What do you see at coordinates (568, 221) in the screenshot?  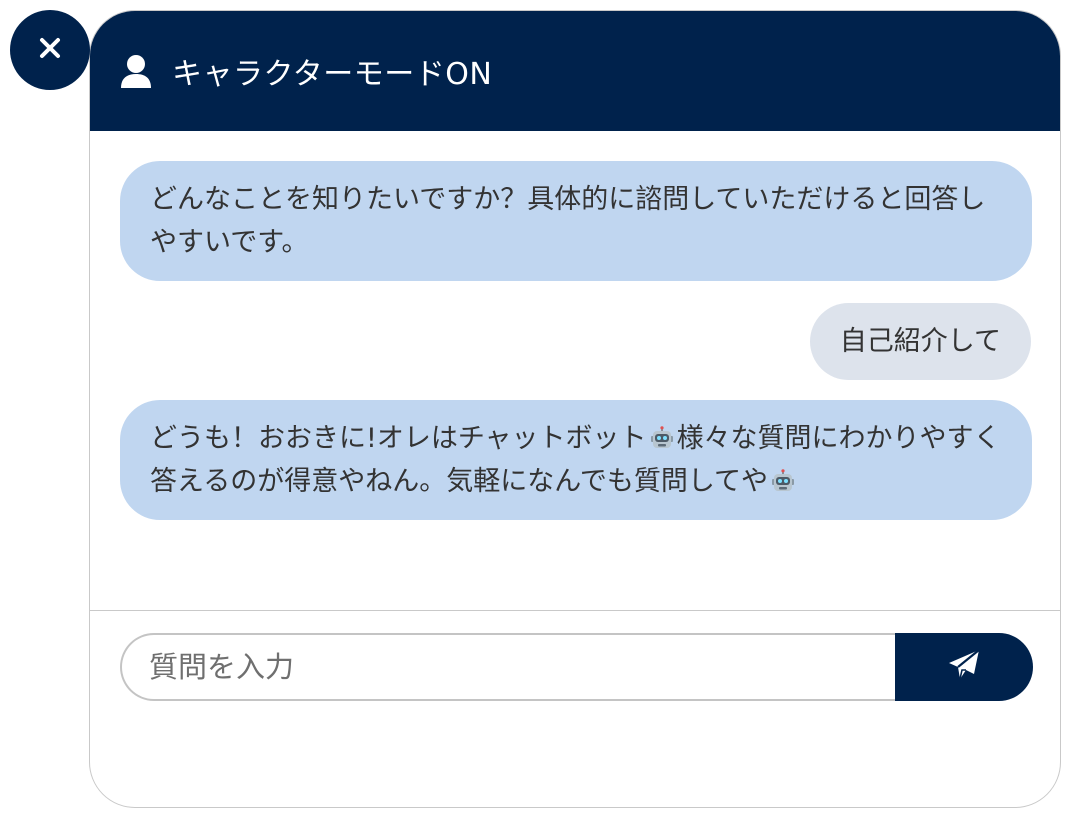 I see `bot-message-text: どんなことを知りたいですか？具体的に諮問していただけると回答しやすいです。` at bounding box center [568, 221].